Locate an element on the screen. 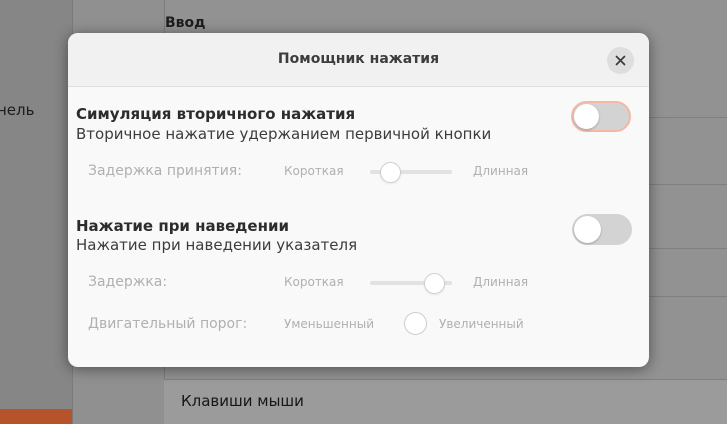  mouse-keys-label: Клавиши мыши is located at coordinates (242, 401).